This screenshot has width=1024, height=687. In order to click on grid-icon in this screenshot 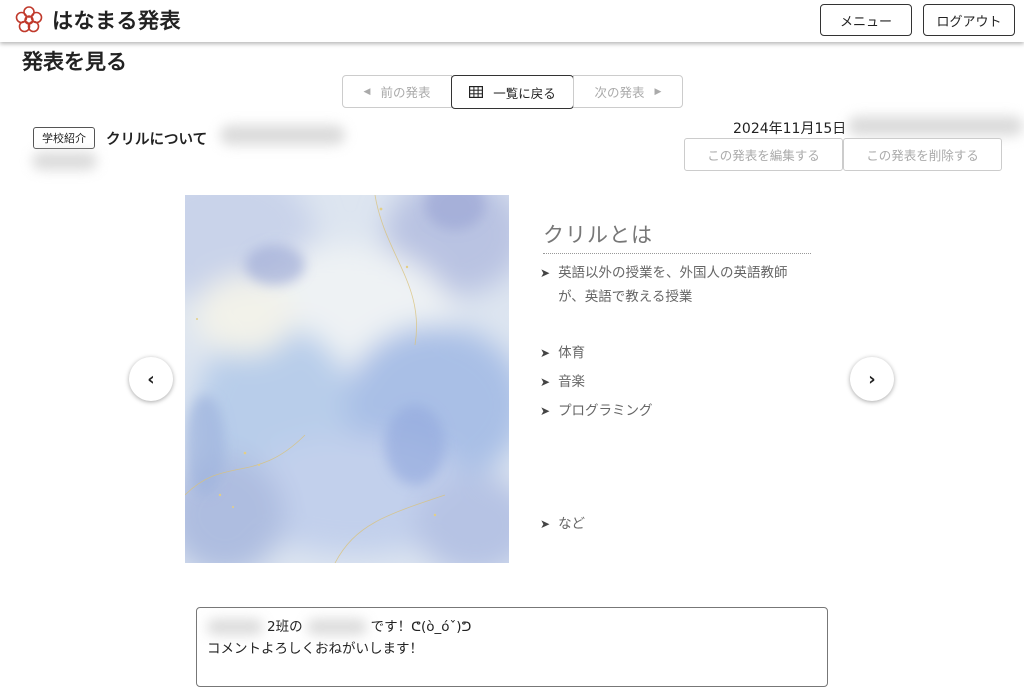, I will do `click(476, 92)`.